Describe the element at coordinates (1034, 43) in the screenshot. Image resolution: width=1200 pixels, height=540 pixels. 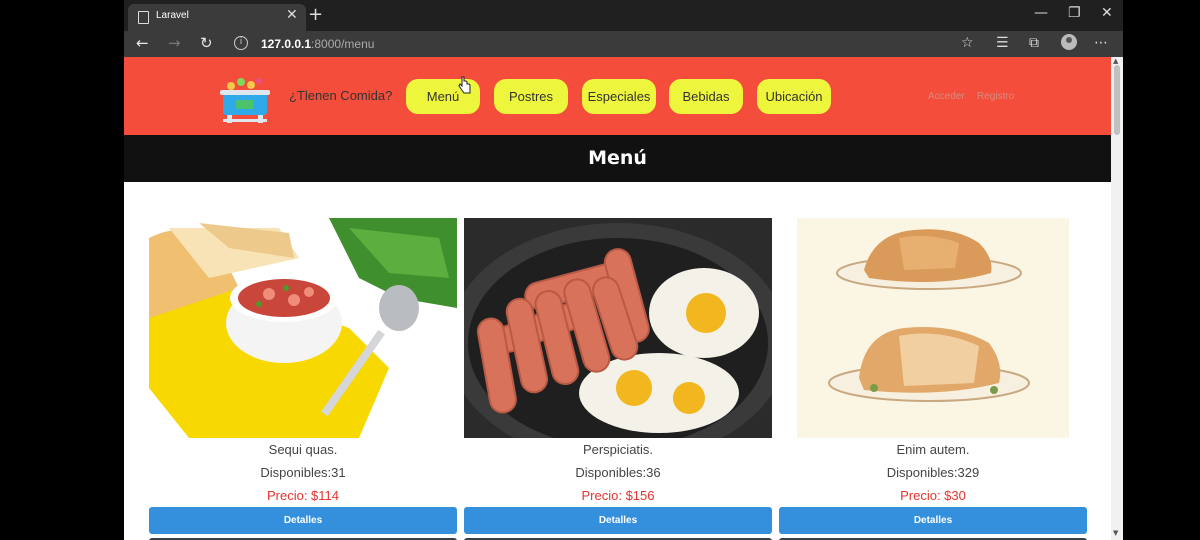
I see `collections-icon: ⧉` at that location.